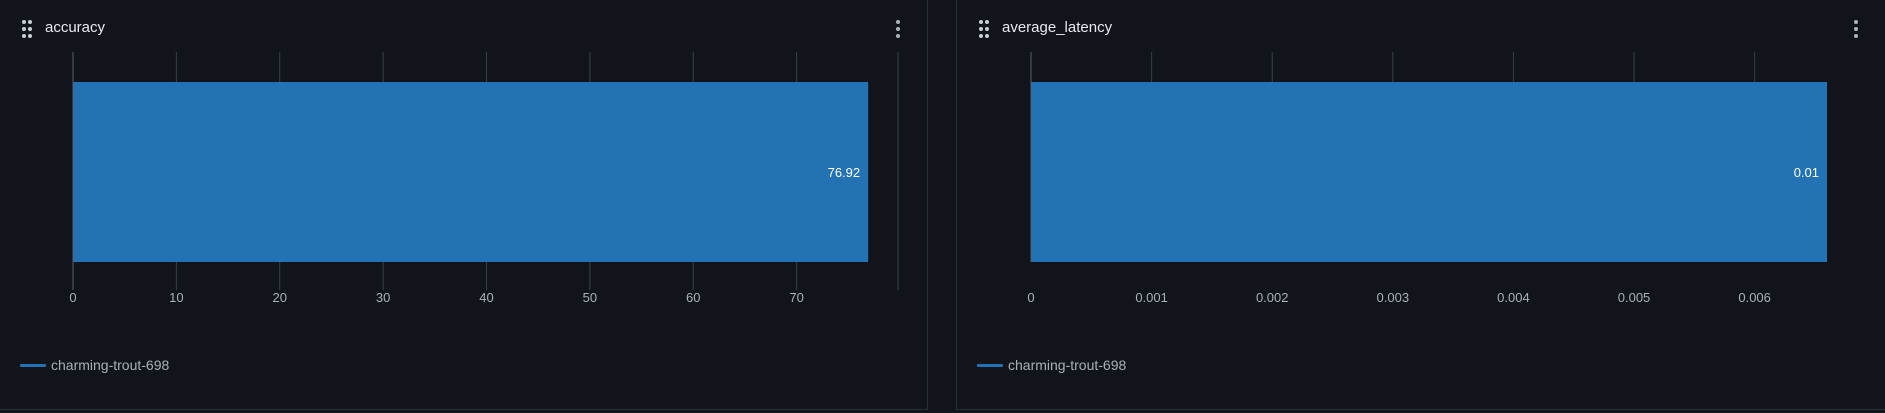  I want to click on x-tick-label: 0.006, so click(1754, 297).